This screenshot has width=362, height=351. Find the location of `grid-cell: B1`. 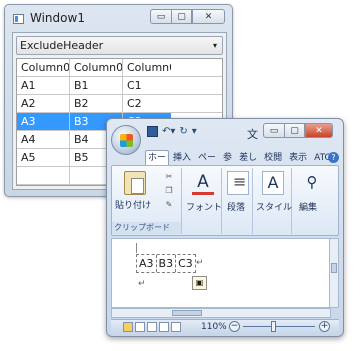

grid-cell: B1 is located at coordinates (96, 85).